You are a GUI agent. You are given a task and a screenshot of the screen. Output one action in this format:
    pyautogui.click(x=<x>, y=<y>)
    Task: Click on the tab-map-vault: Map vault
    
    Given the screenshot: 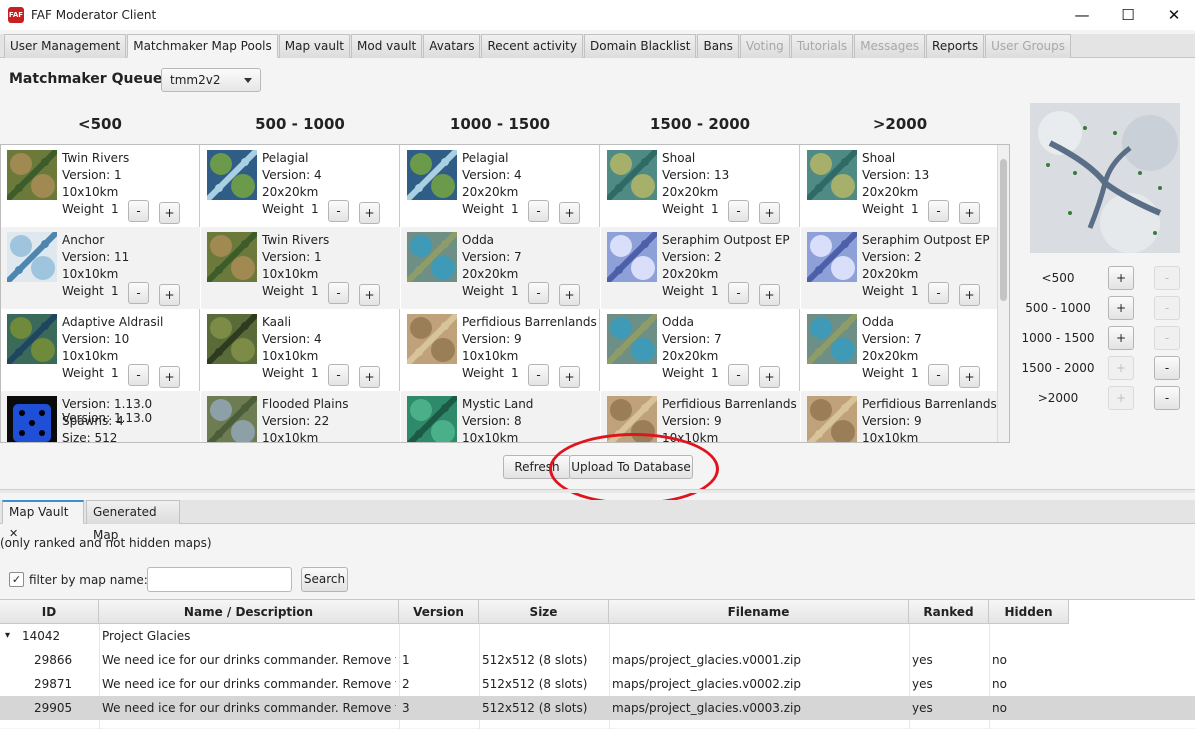 What is the action you would take?
    pyautogui.click(x=314, y=46)
    